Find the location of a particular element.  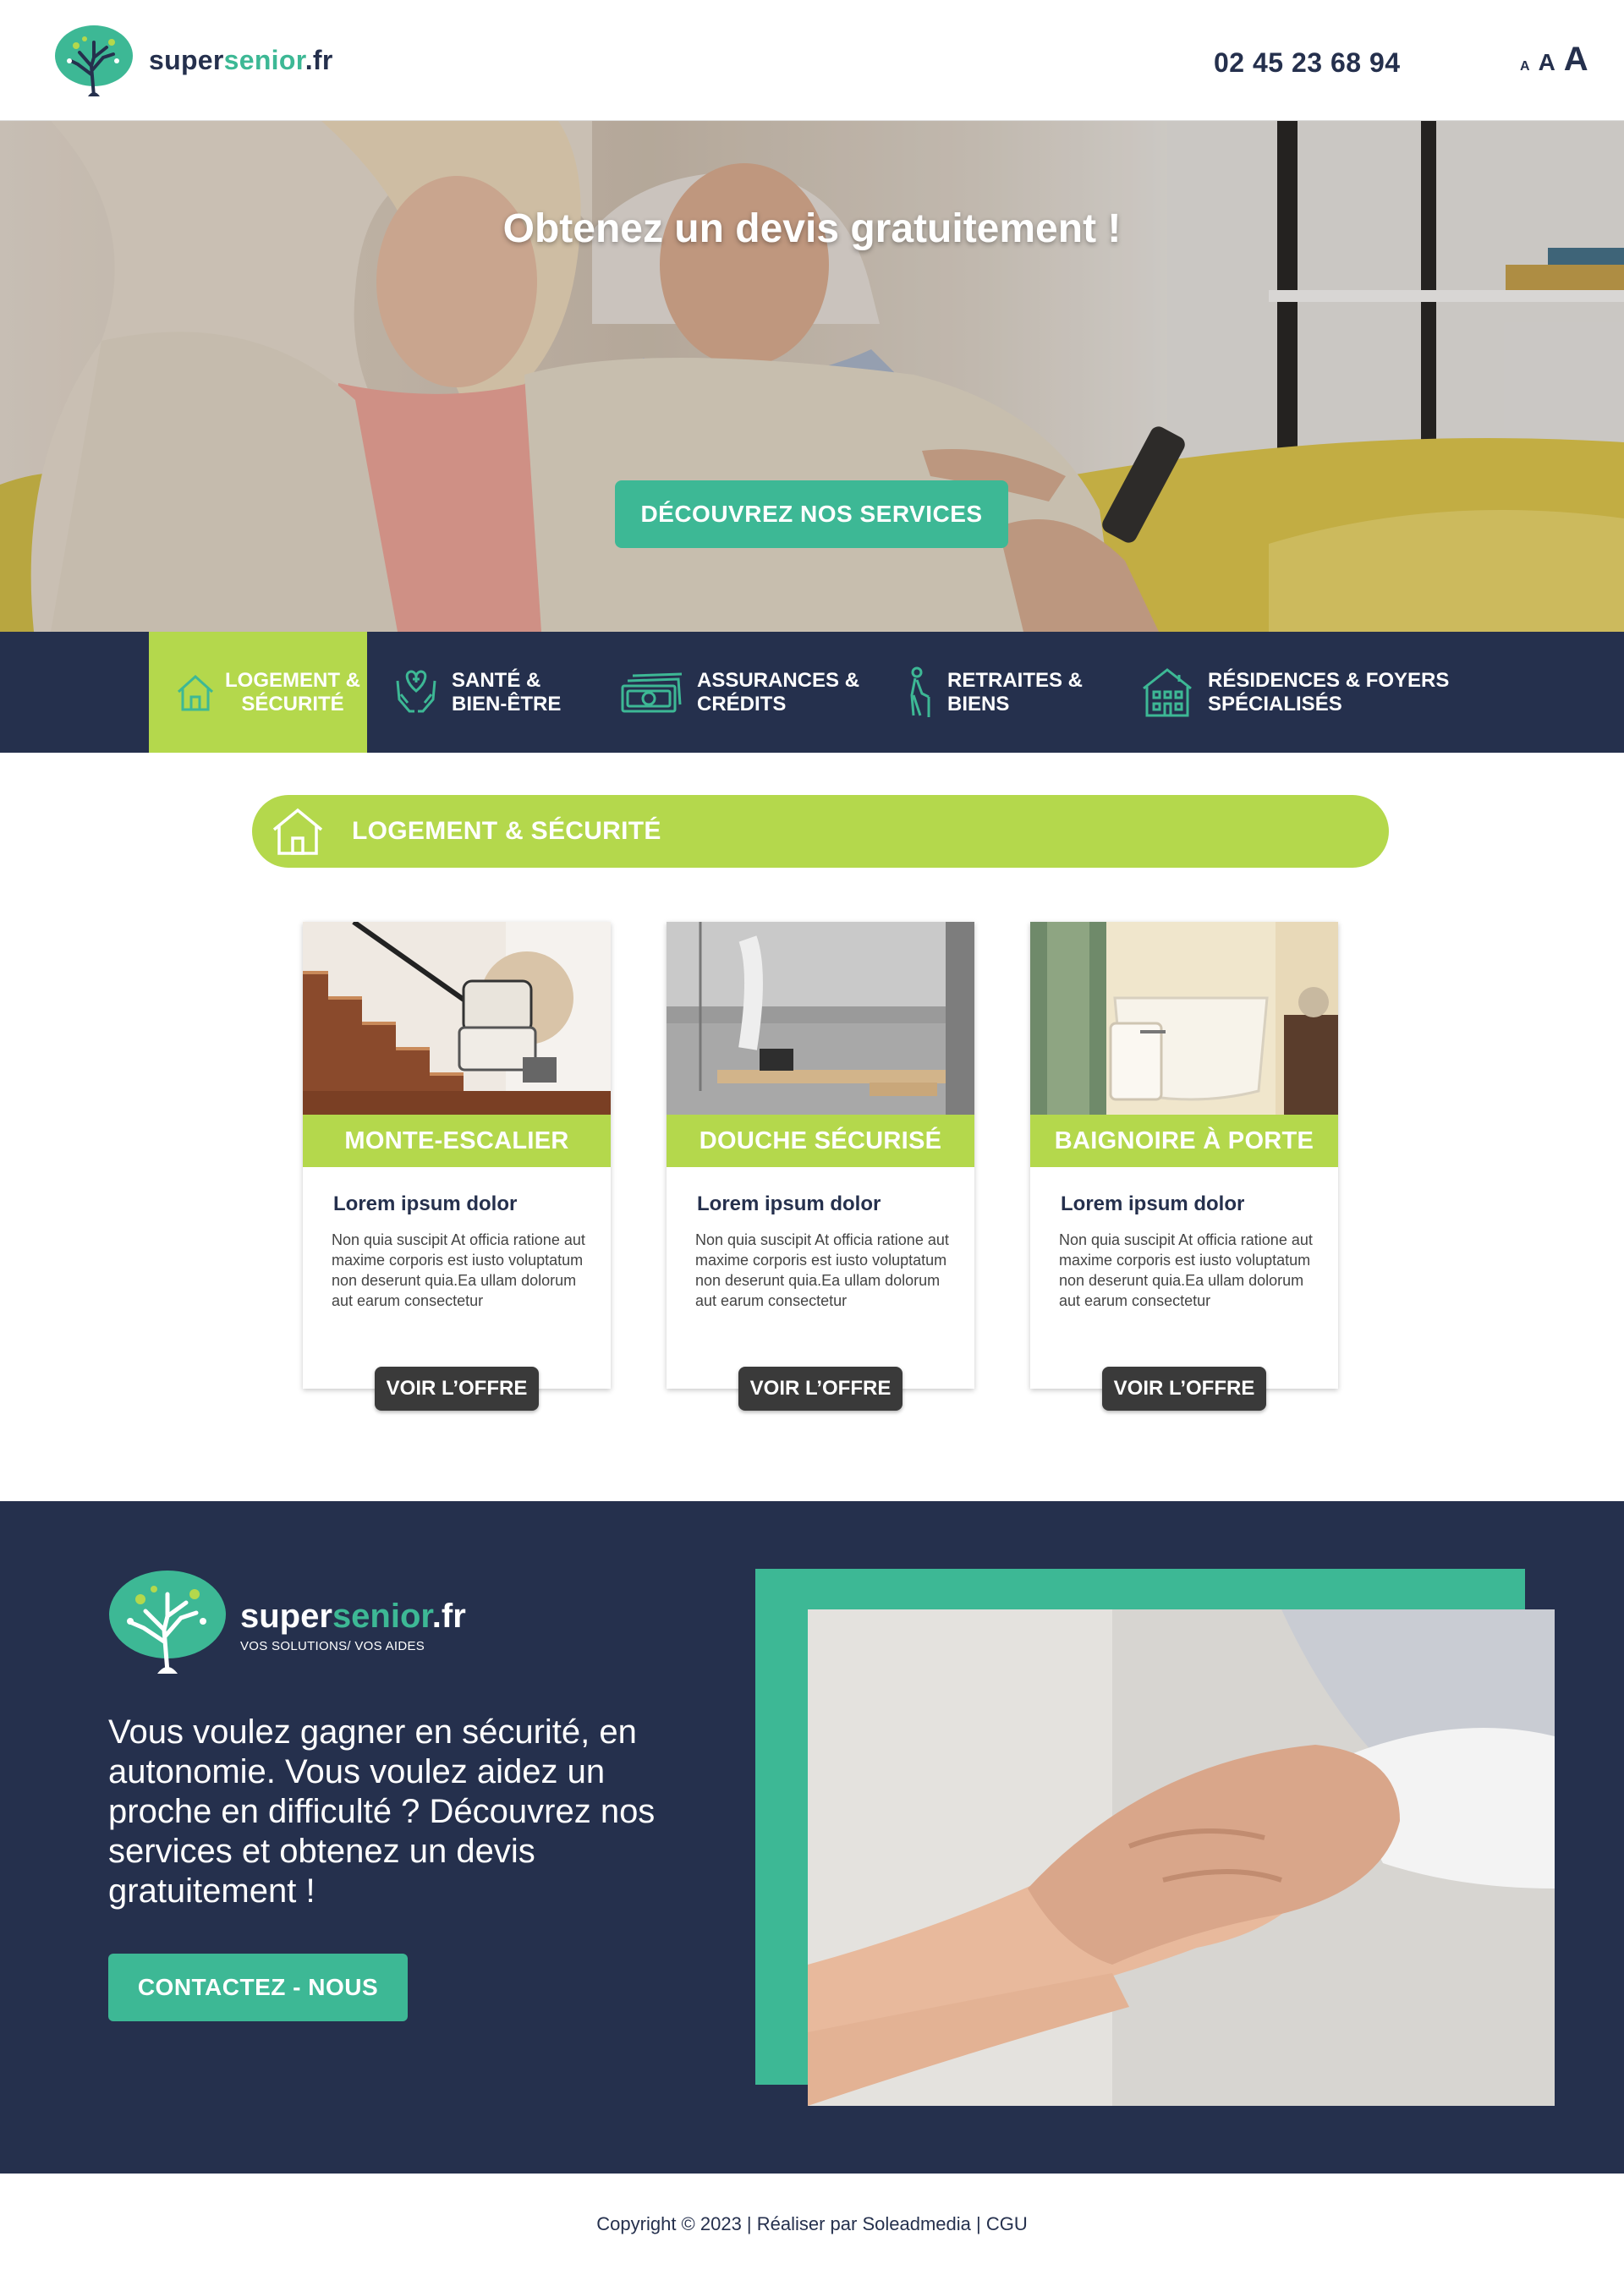

site-header: supersenior.fr 02 45 23 68 94 A A A is located at coordinates (812, 60).